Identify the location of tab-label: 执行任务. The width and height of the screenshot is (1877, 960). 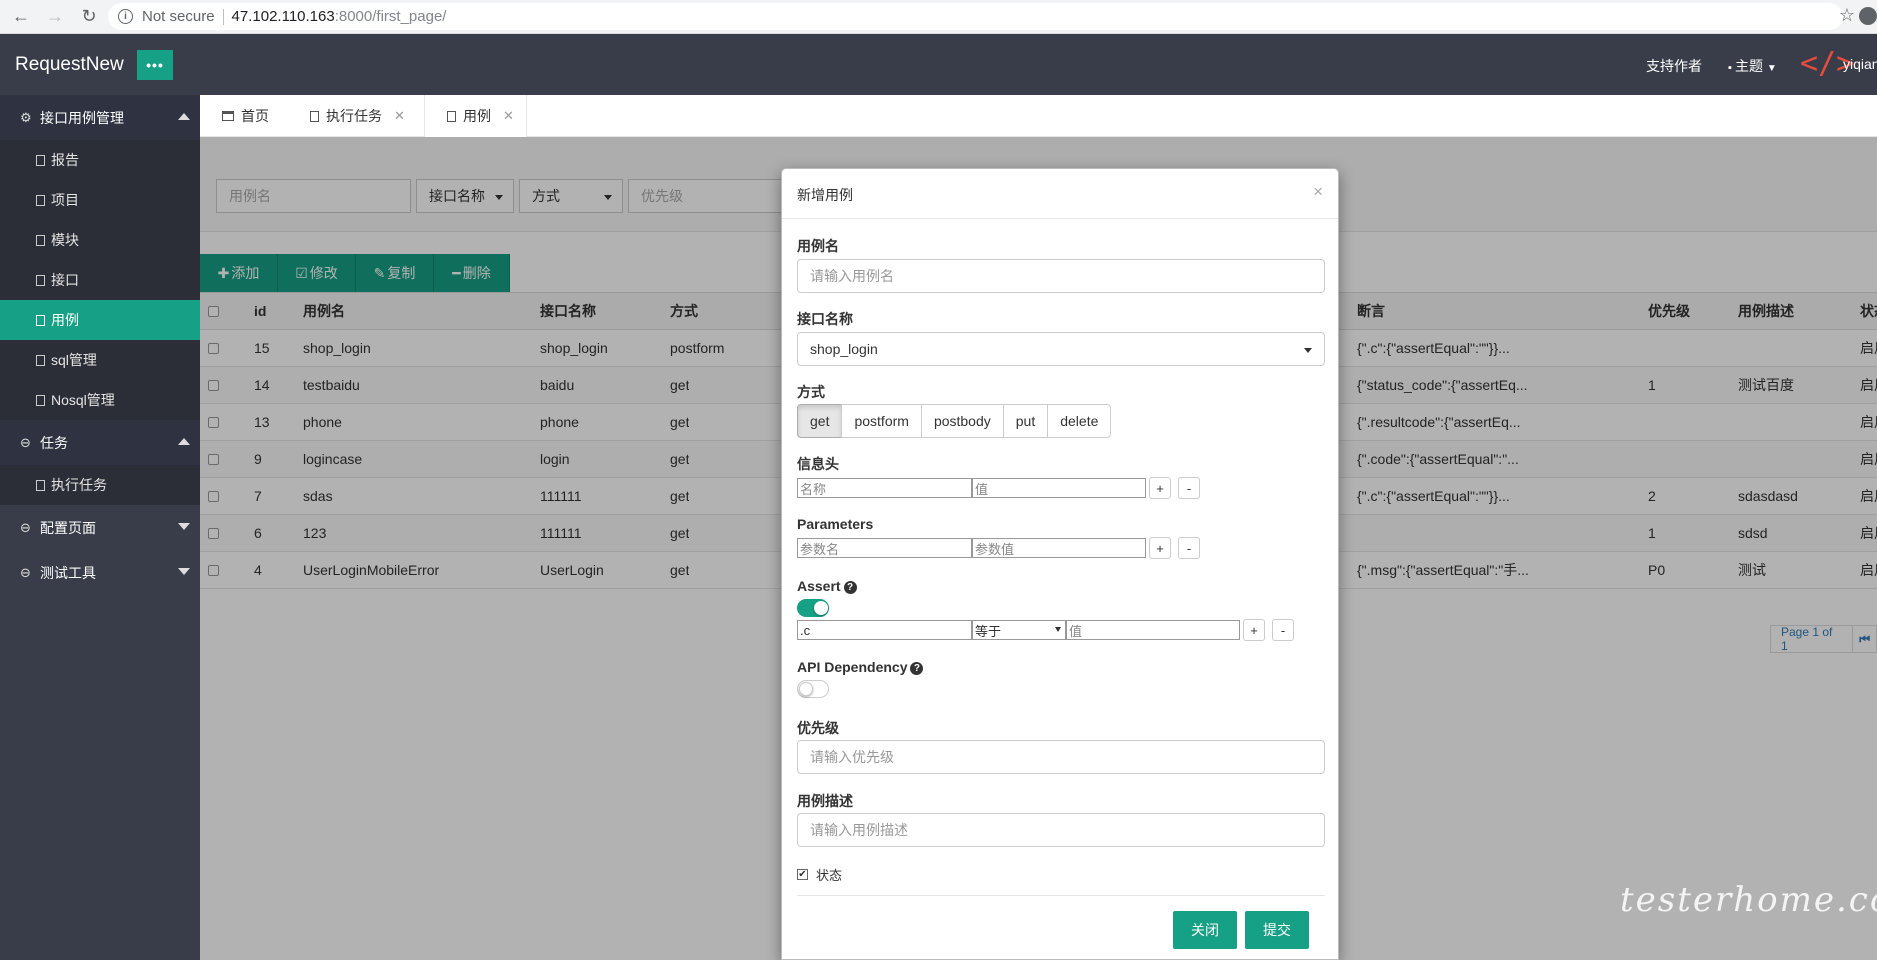
(354, 116).